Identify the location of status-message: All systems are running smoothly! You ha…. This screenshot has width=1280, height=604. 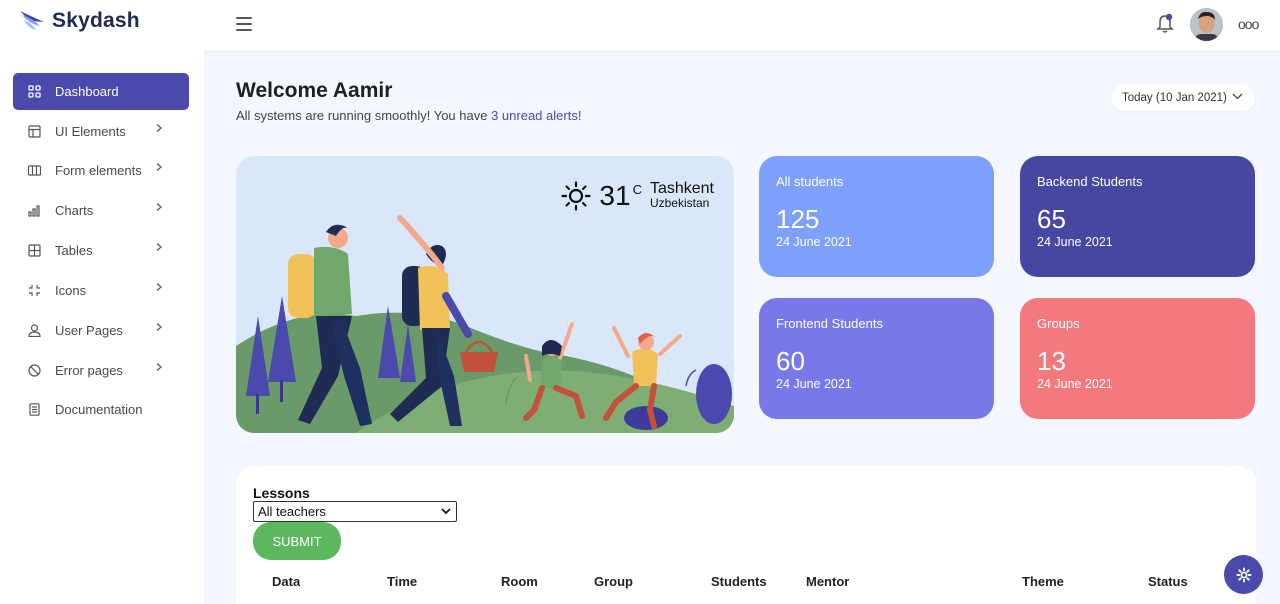
(408, 115).